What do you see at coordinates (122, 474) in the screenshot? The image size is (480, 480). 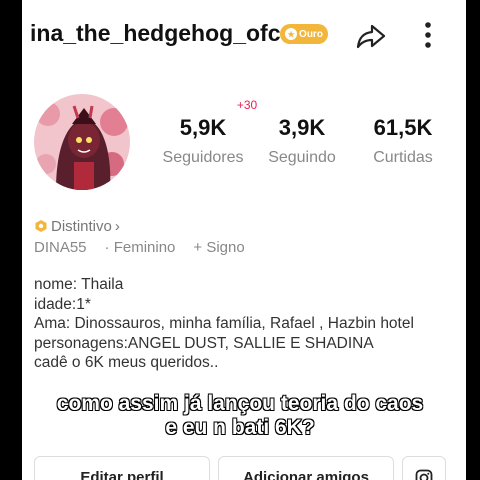 I see `edit-profile-label: Editar perfil` at bounding box center [122, 474].